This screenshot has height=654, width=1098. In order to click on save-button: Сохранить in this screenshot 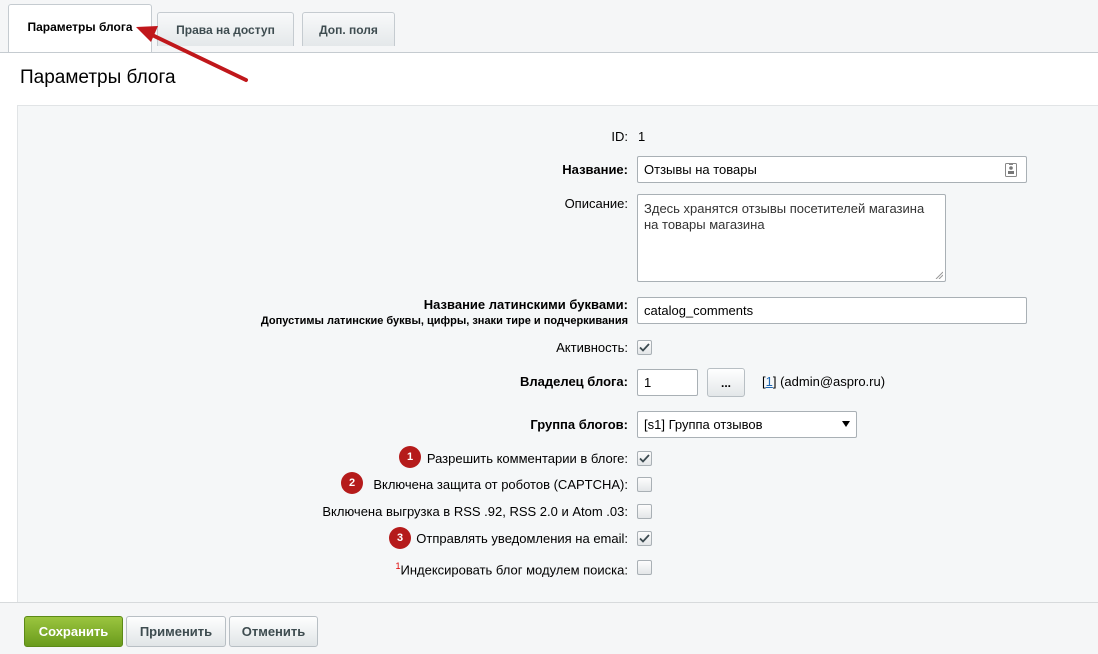, I will do `click(73, 631)`.